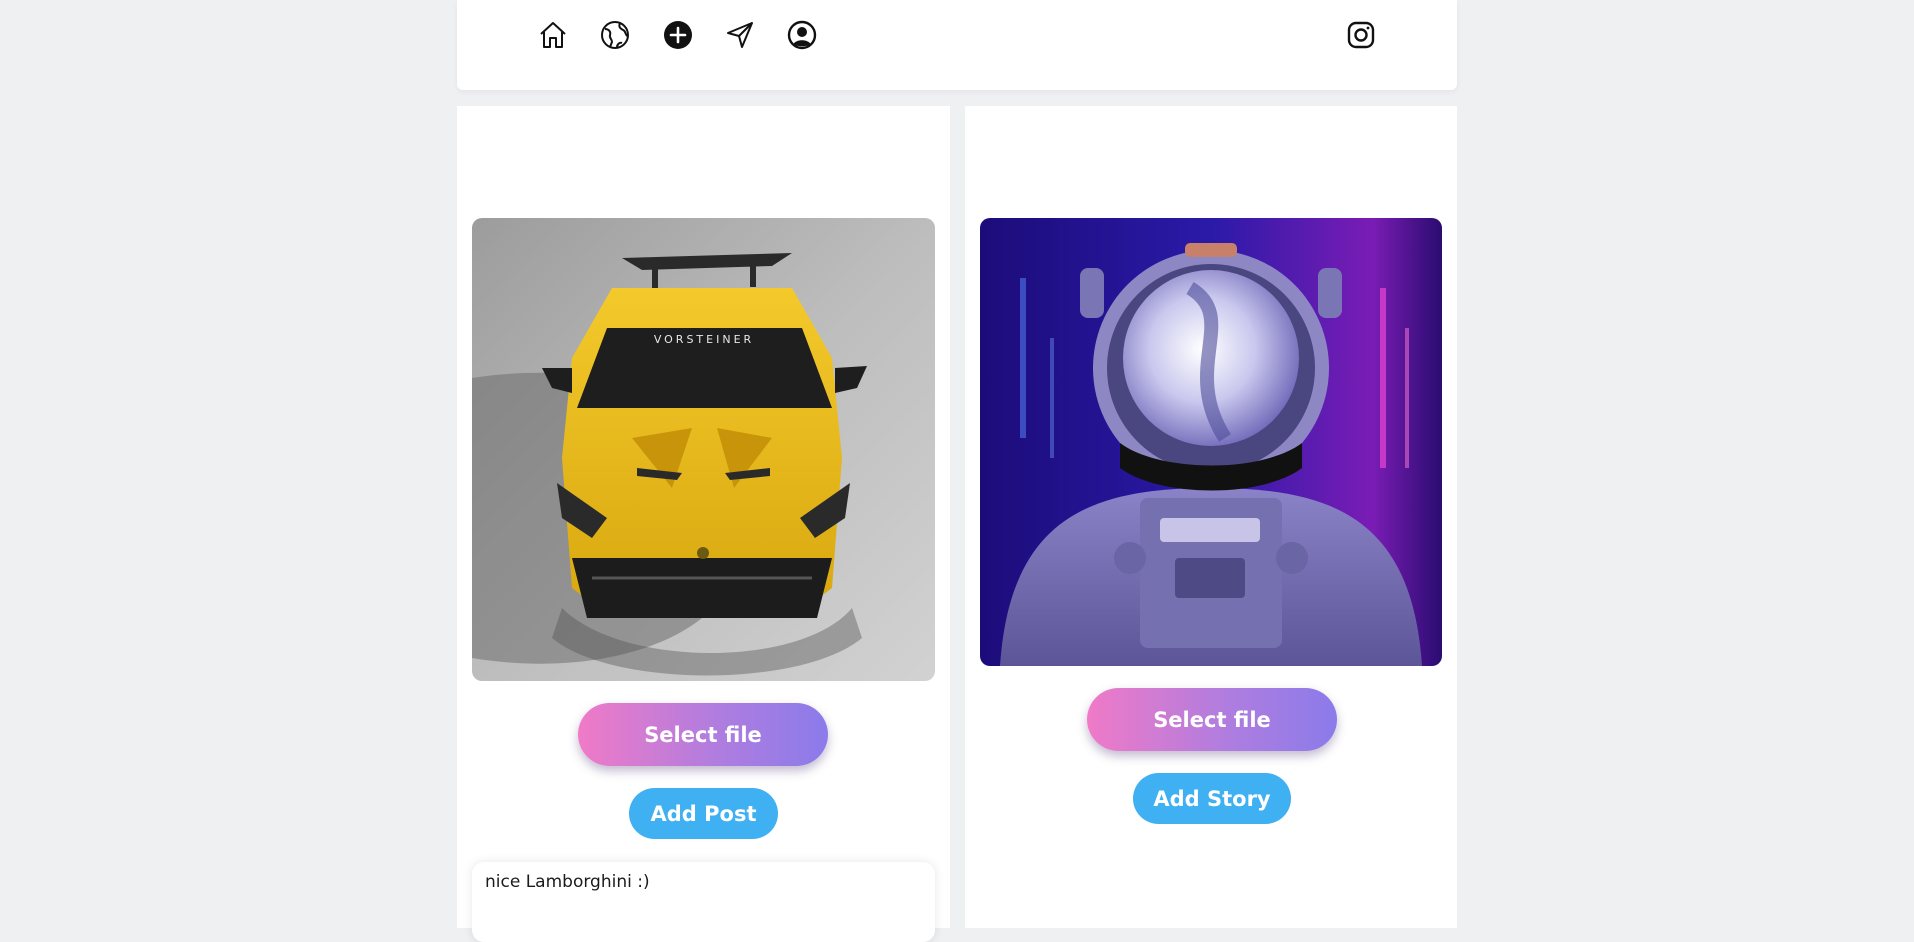  I want to click on globe-icon, so click(615, 35).